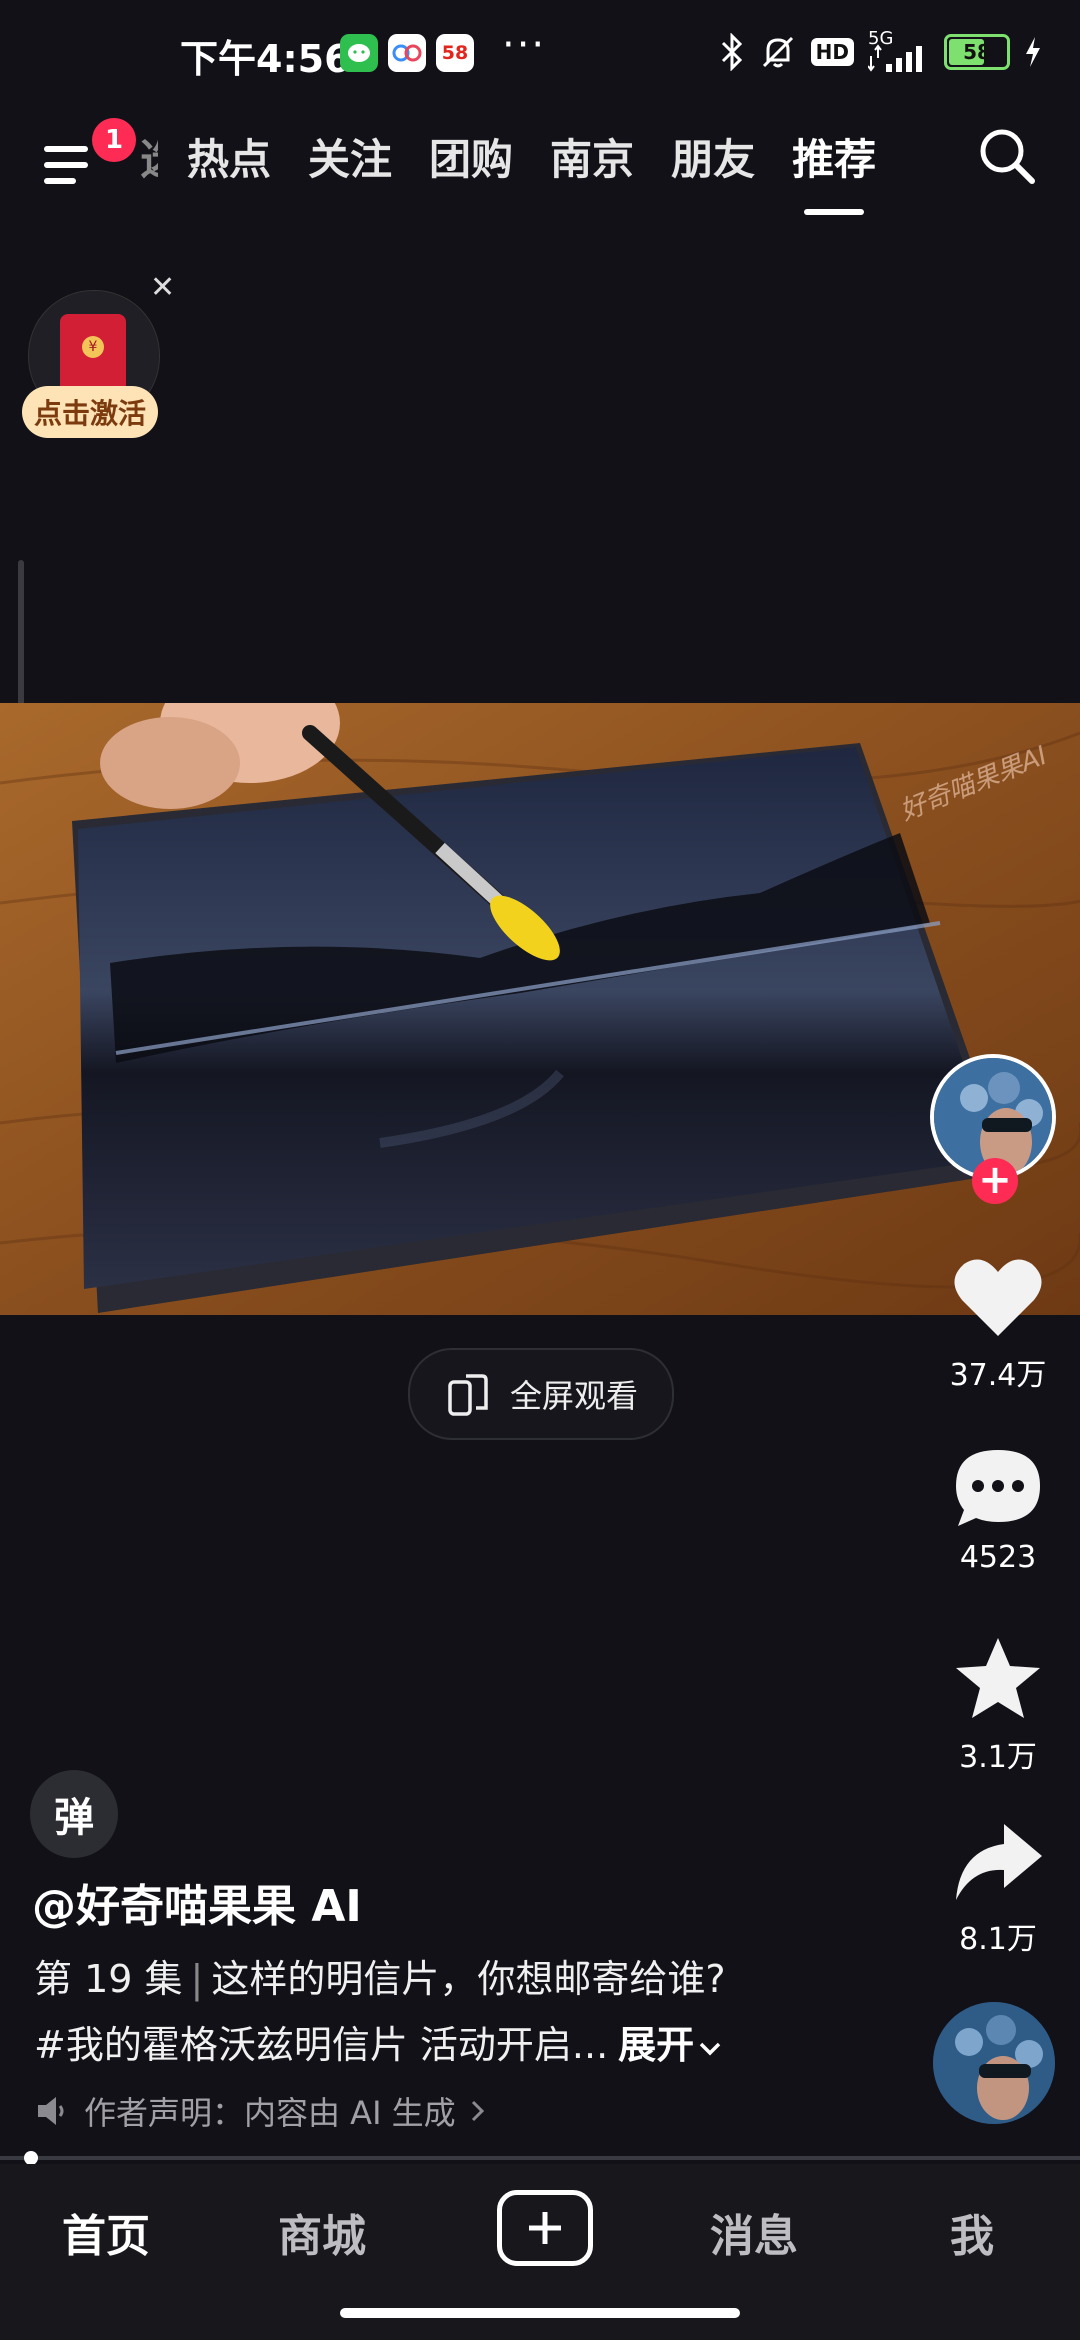  What do you see at coordinates (710, 2049) in the screenshot?
I see `chevron-down-icon` at bounding box center [710, 2049].